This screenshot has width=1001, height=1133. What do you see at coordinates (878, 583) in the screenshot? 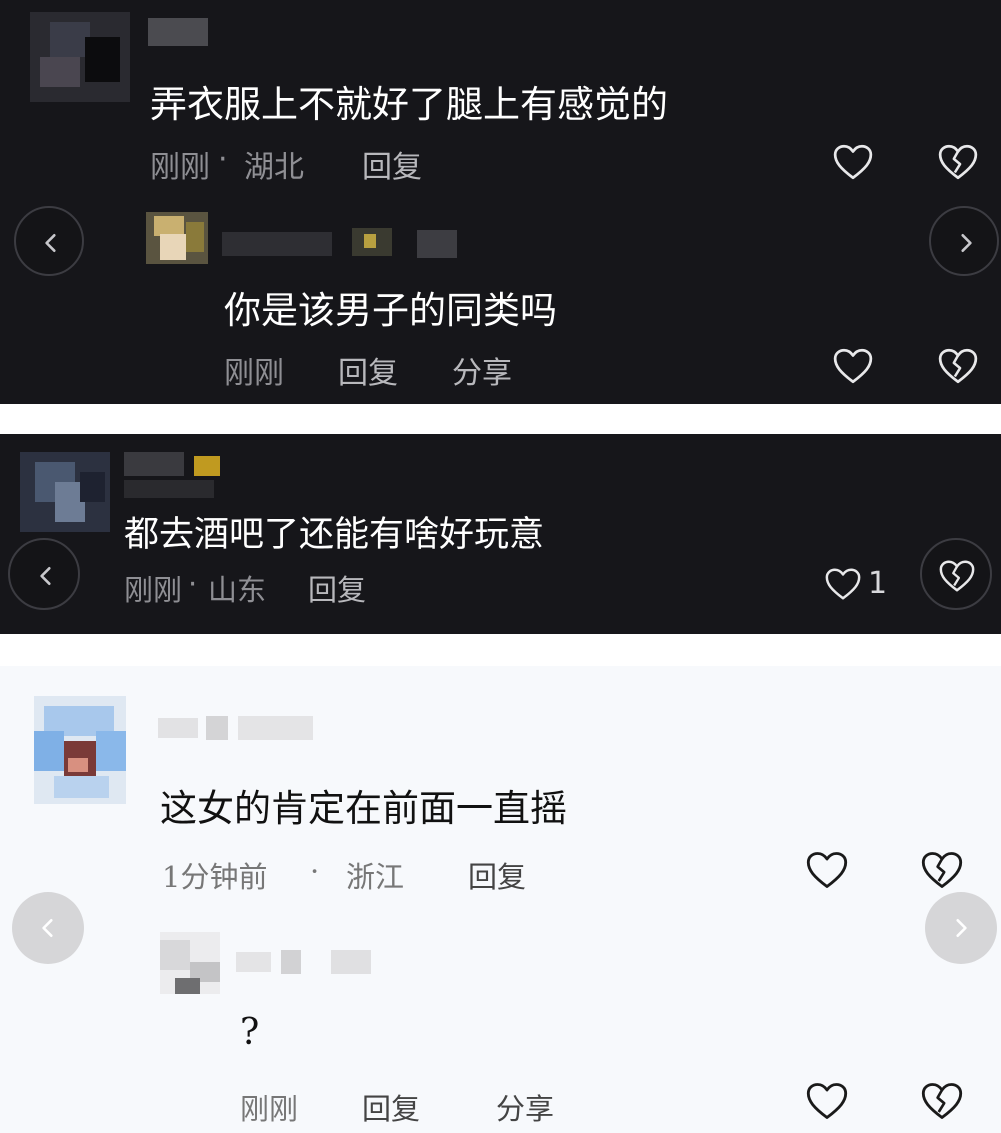
I see `like-count: 1` at bounding box center [878, 583].